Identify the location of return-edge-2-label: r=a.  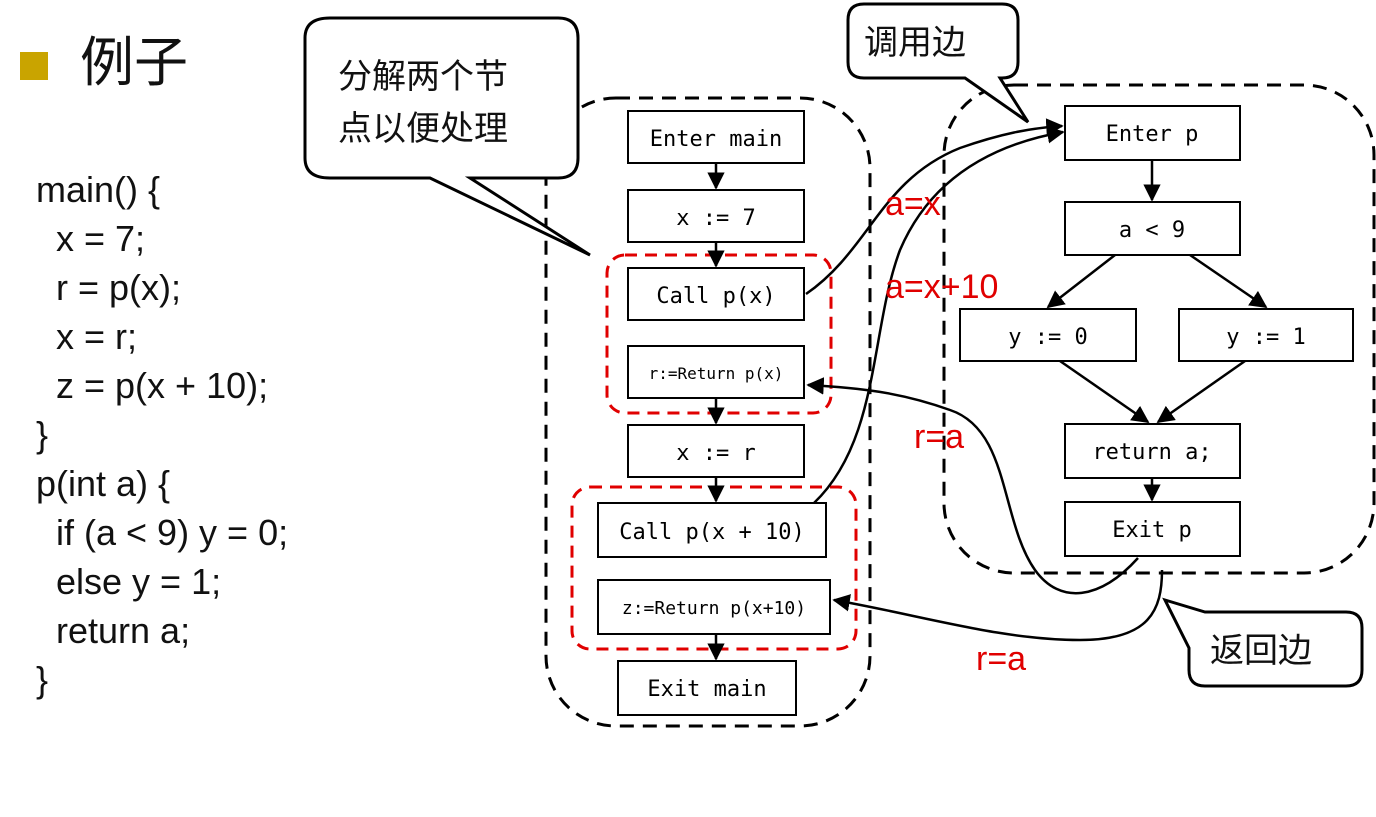
(1001, 659).